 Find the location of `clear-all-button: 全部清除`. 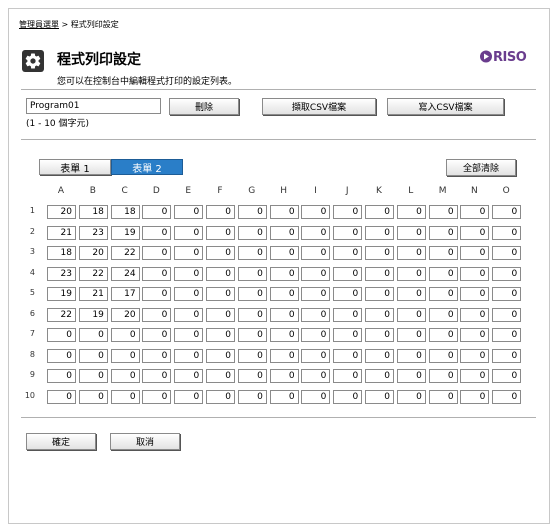

clear-all-button: 全部清除 is located at coordinates (481, 167).